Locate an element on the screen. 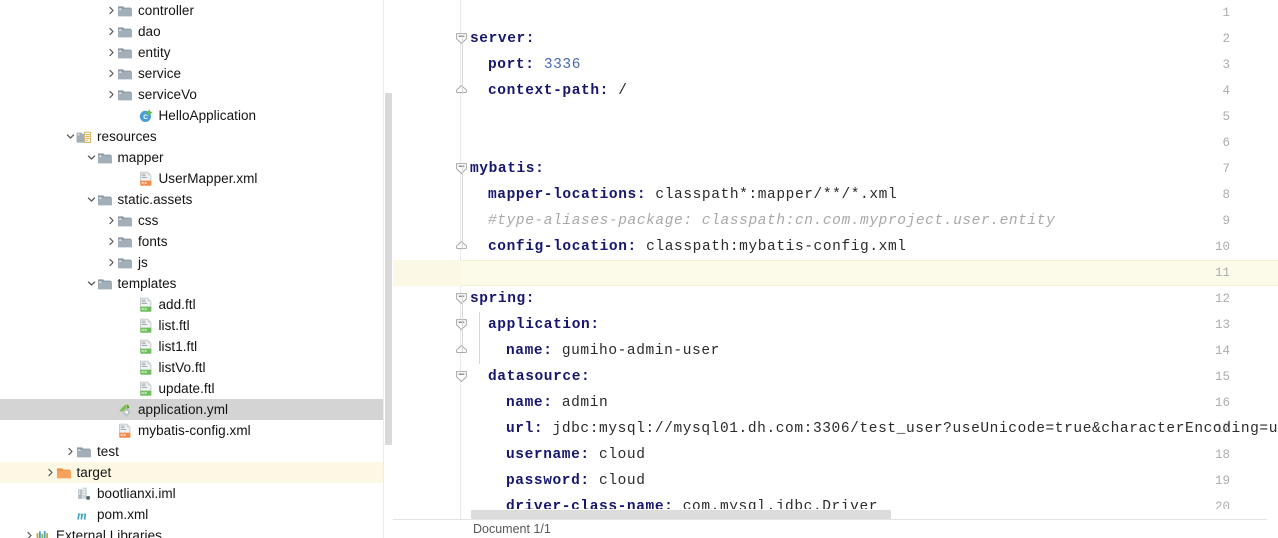 Image resolution: width=1278 pixels, height=538 pixels. tree-item-servicevo: serviceVo is located at coordinates (196, 94).